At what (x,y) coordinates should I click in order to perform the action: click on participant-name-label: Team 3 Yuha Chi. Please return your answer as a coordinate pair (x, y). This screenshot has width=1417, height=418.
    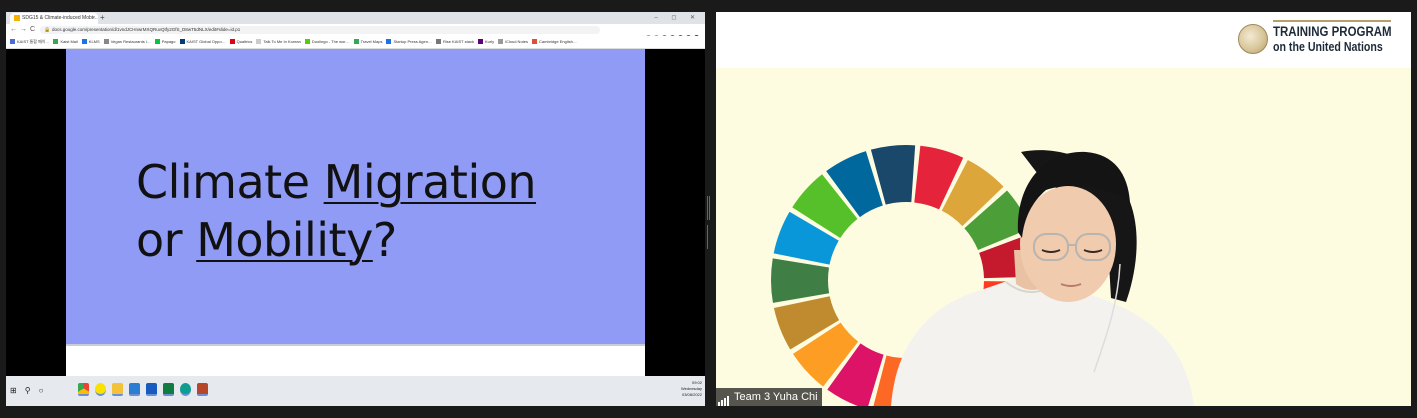
    Looking at the image, I should click on (769, 397).